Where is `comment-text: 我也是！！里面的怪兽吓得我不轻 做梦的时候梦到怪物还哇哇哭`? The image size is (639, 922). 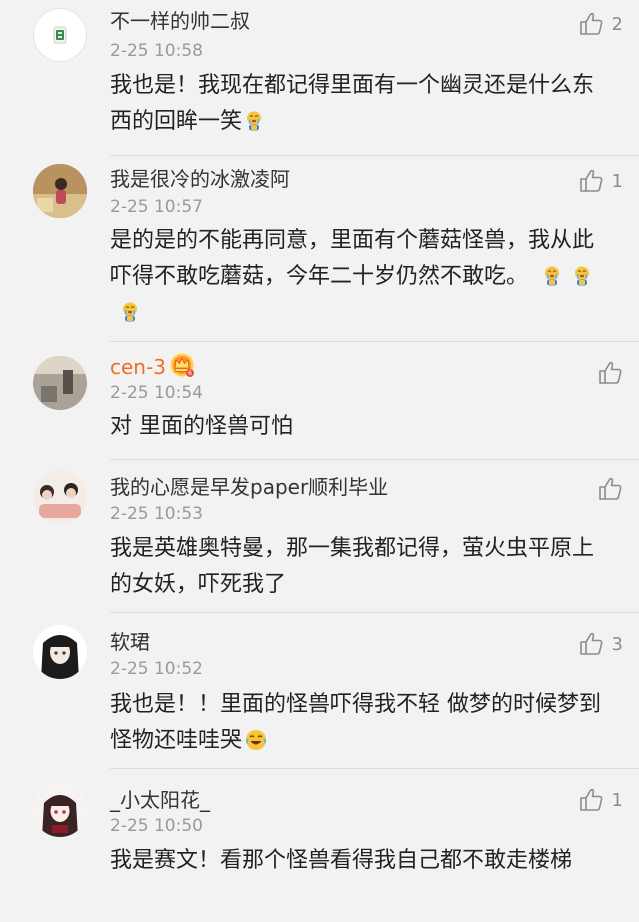
comment-text: 我也是！！里面的怪兽吓得我不轻 做梦的时候梦到怪物还哇哇哭 is located at coordinates (360, 723).